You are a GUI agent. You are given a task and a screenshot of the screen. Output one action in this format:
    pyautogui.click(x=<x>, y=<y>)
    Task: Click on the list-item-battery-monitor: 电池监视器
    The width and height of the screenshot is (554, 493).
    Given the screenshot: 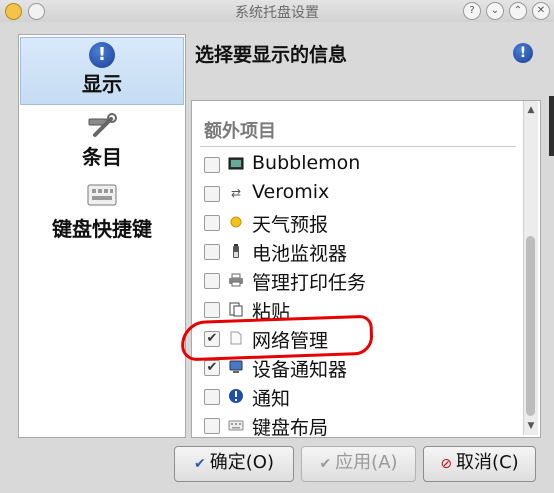 What is the action you would take?
    pyautogui.click(x=357, y=251)
    